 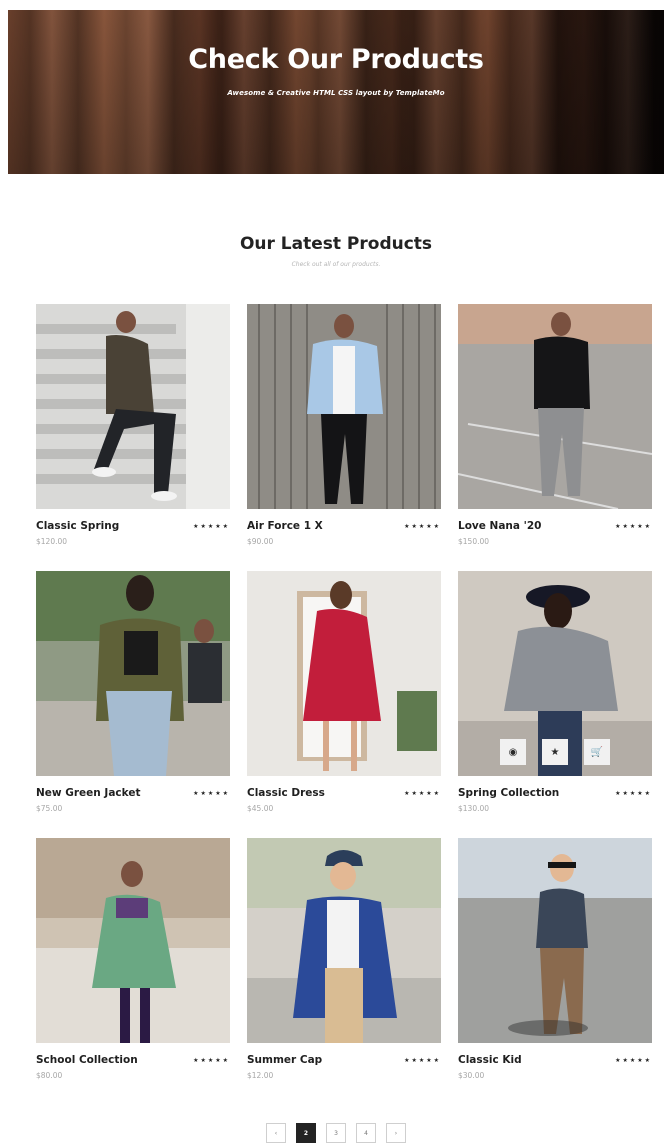 What do you see at coordinates (499, 526) in the screenshot?
I see `product-name: Love Nana '20` at bounding box center [499, 526].